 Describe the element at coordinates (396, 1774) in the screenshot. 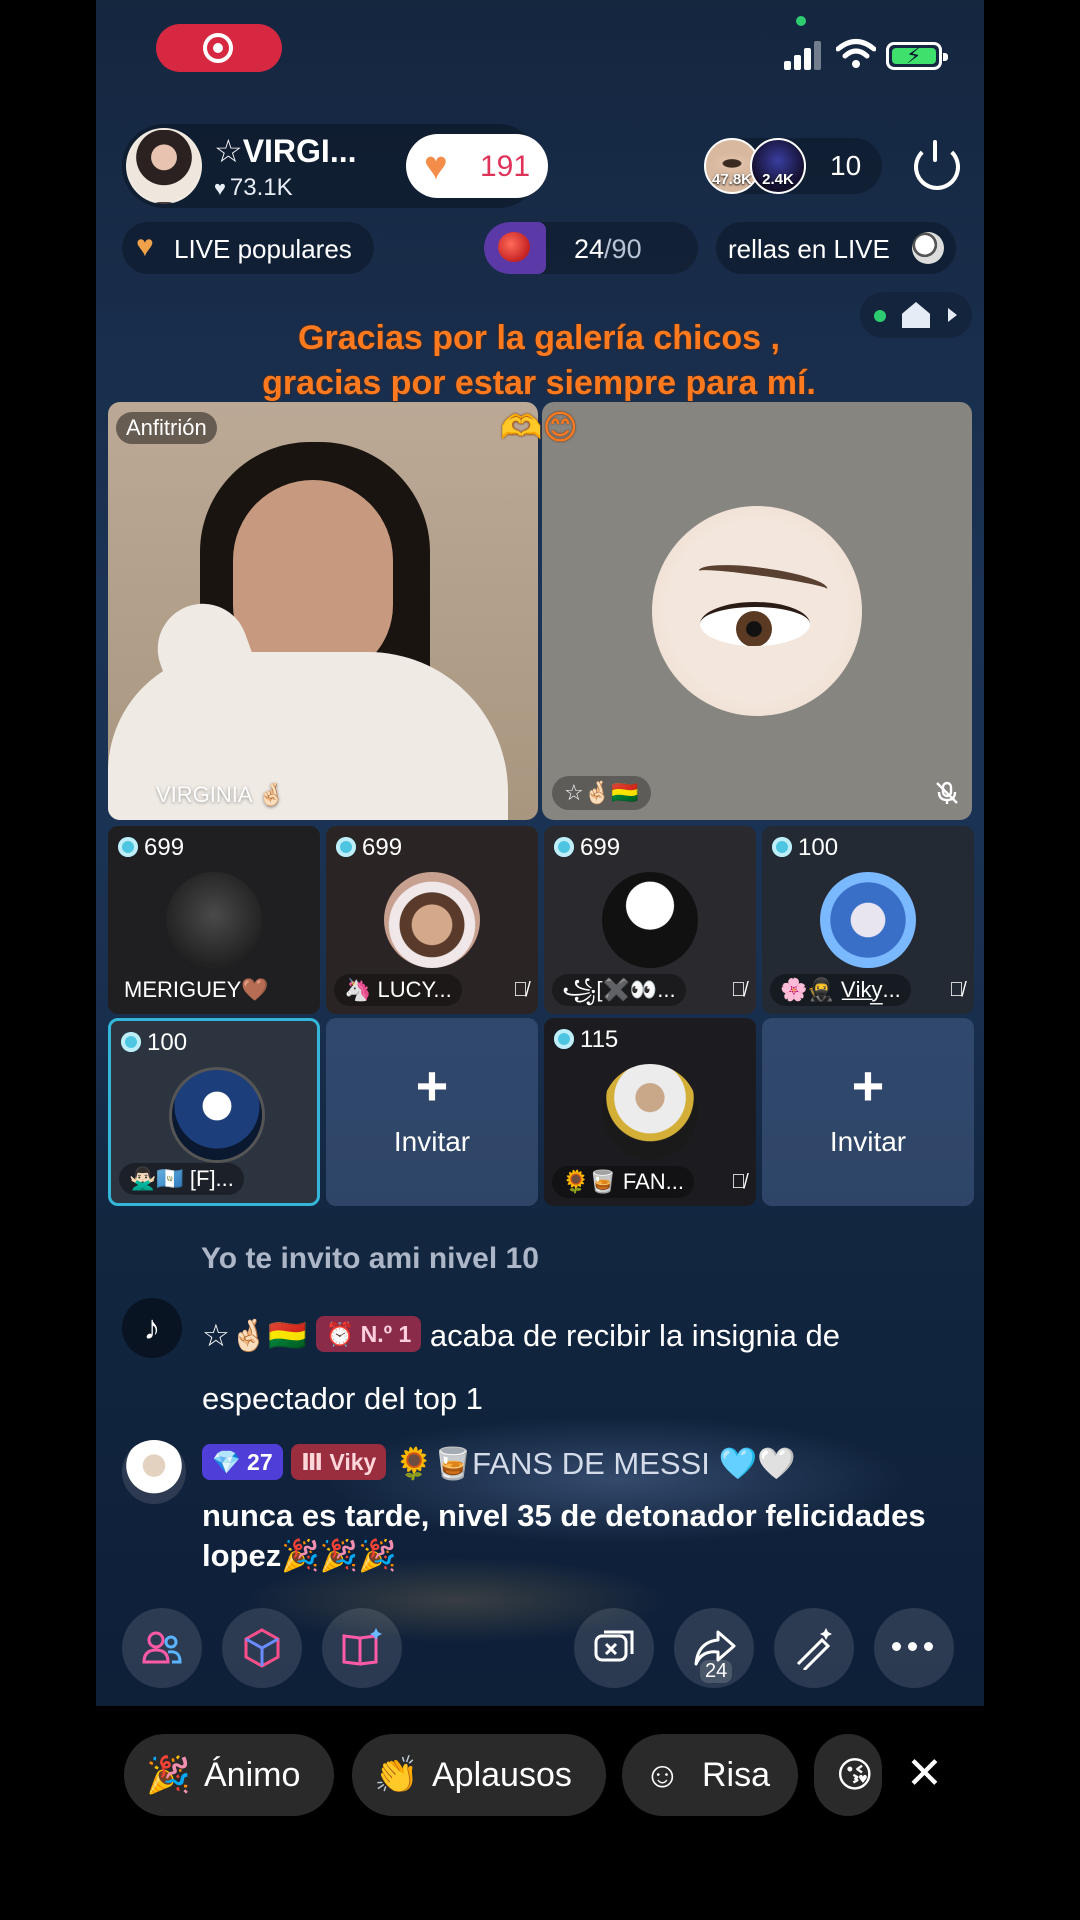

I see `clap-icon: 👏` at that location.